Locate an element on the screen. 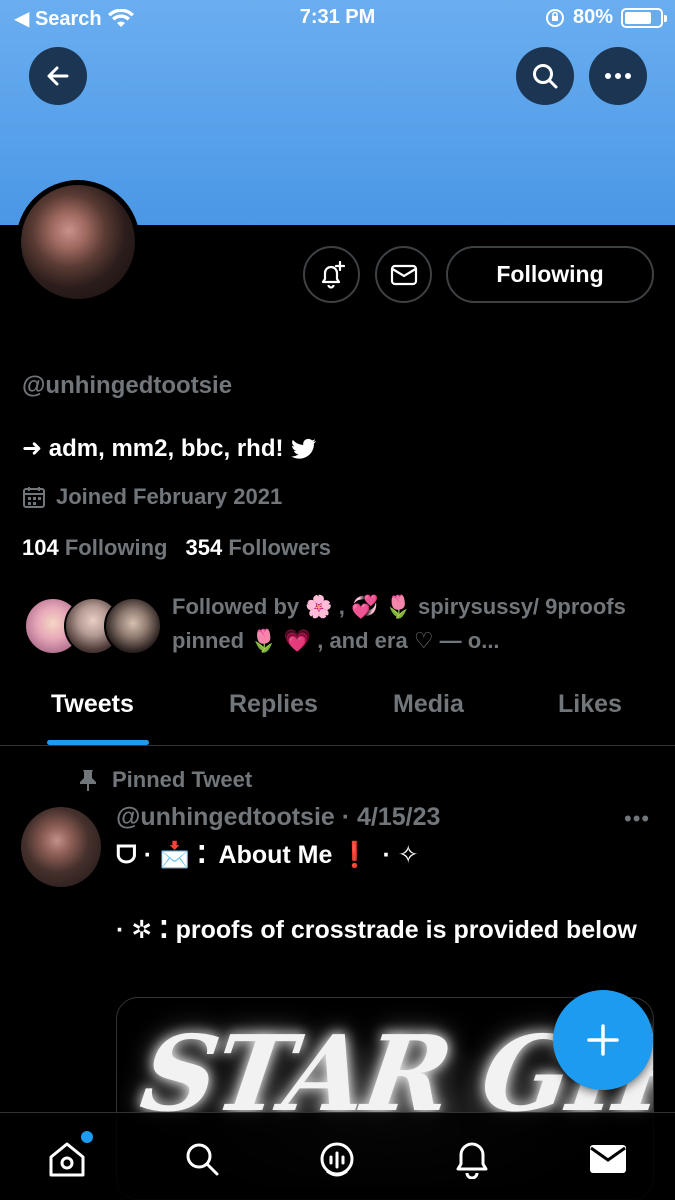 This screenshot has height=1200, width=675. pinned-label: Pinned Tweet is located at coordinates (165, 780).